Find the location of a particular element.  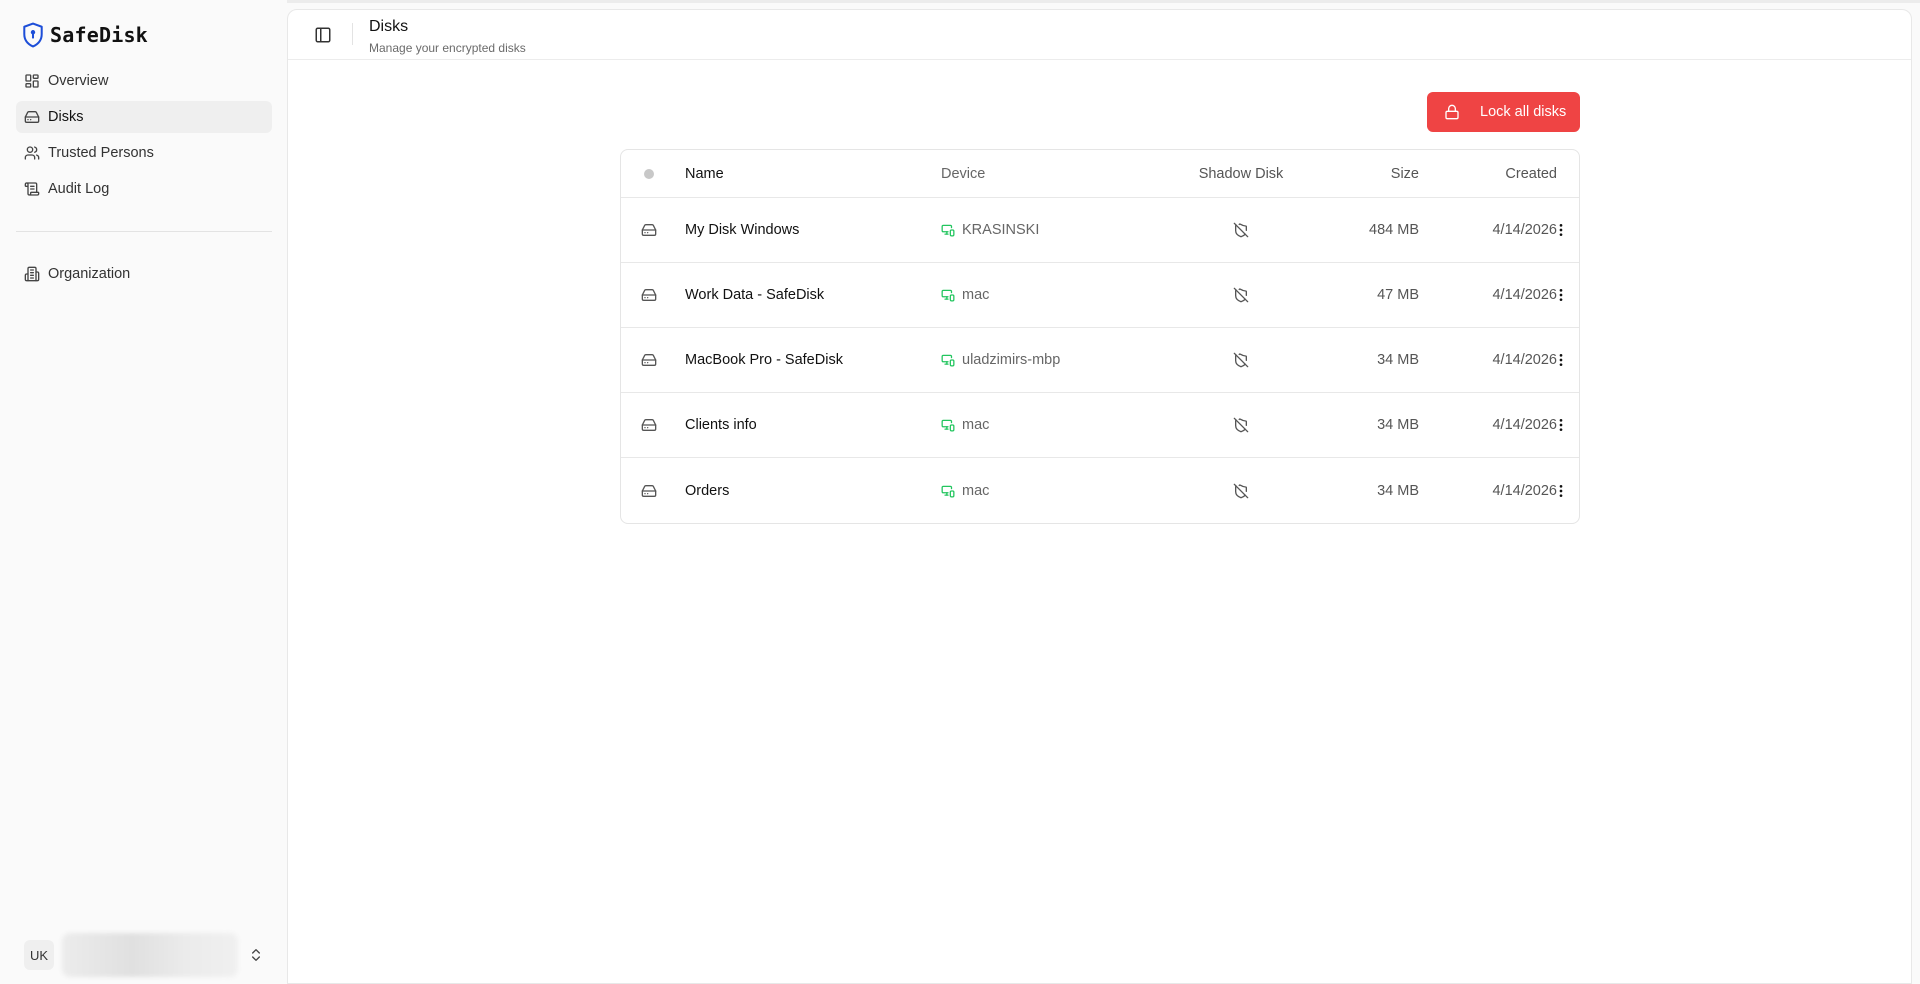

disk-name: MacBook Pro - SafeDisk is located at coordinates (805, 360).